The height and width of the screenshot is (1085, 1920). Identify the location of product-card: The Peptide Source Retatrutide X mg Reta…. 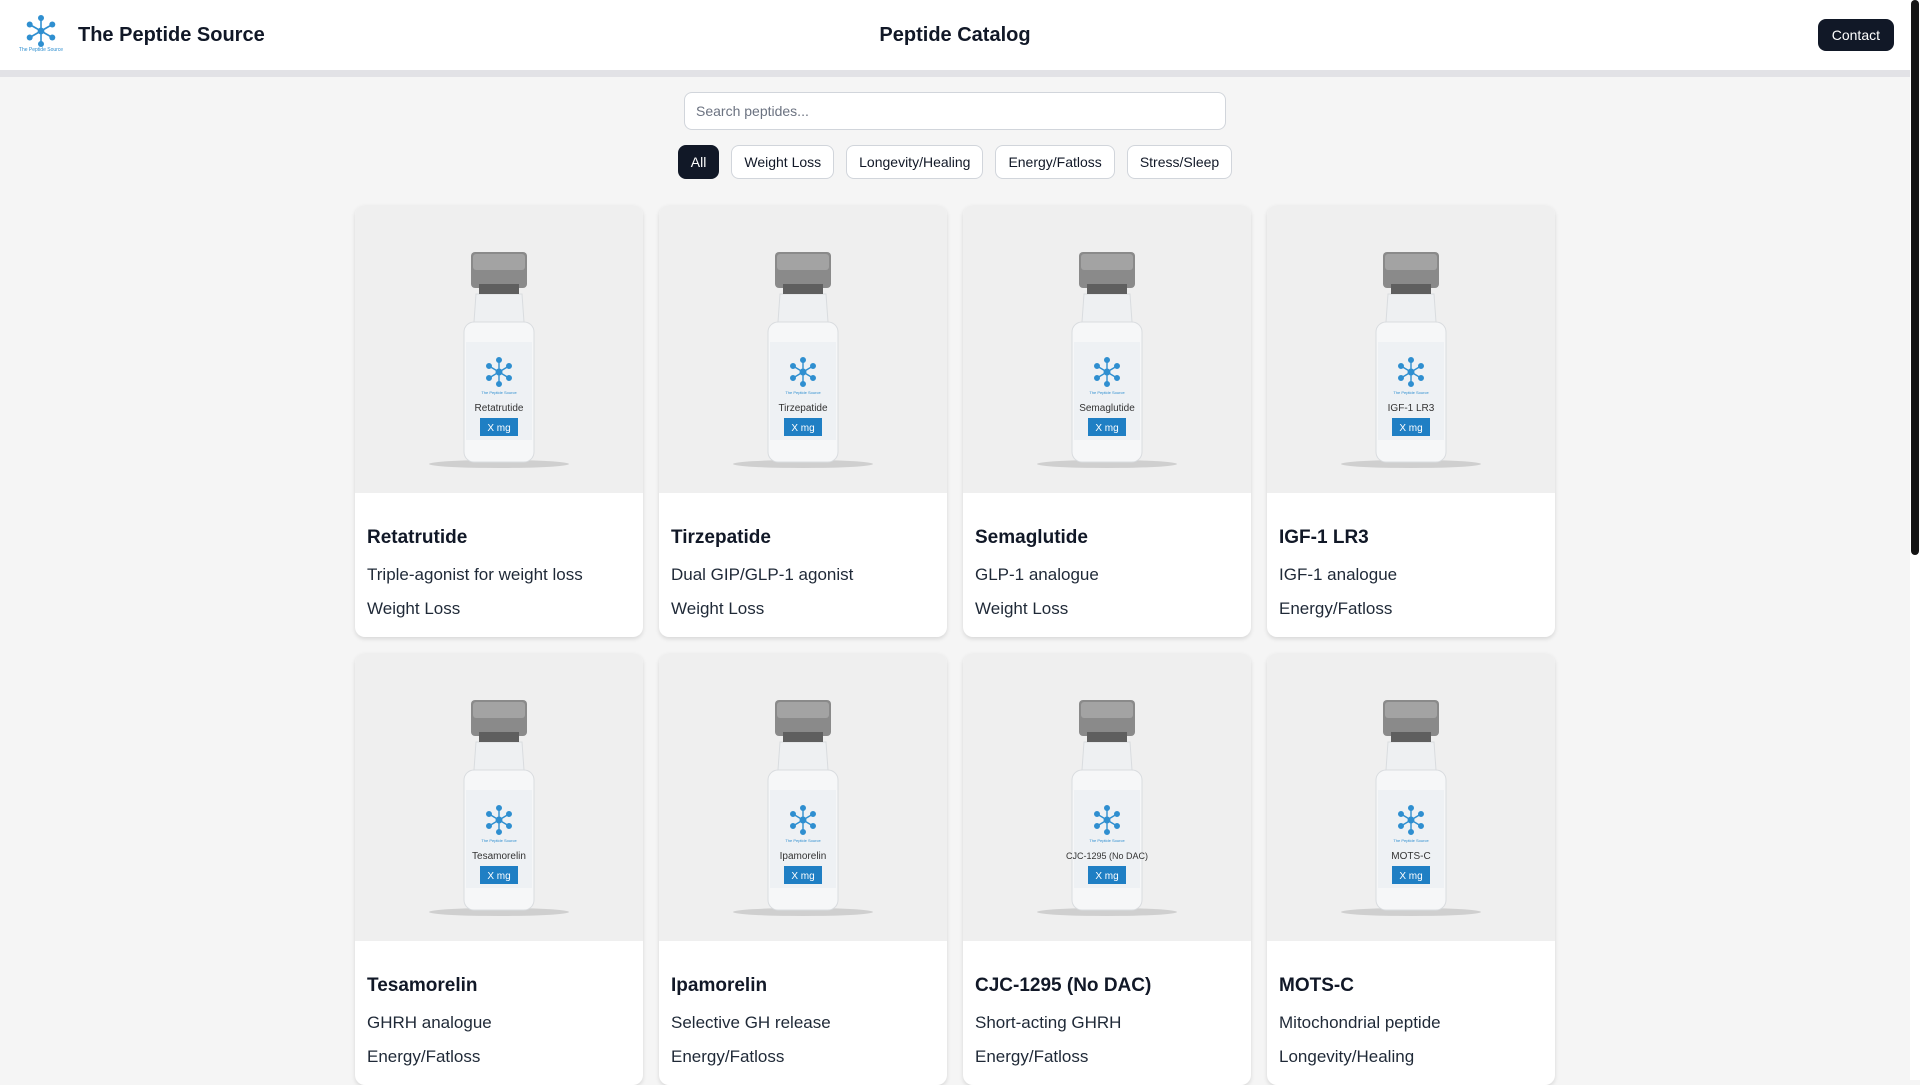
(499, 421).